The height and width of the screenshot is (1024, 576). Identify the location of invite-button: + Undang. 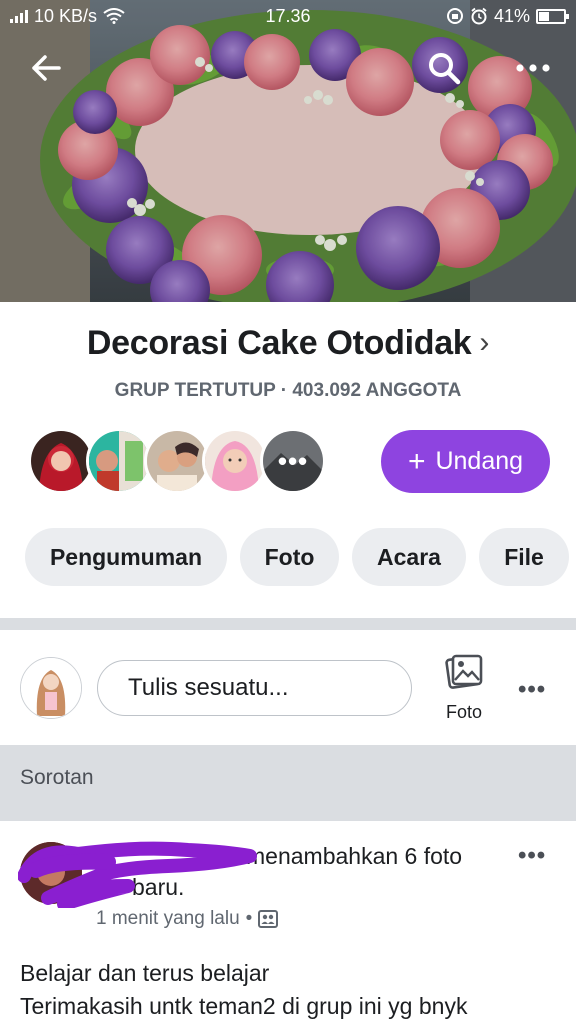
(465, 461).